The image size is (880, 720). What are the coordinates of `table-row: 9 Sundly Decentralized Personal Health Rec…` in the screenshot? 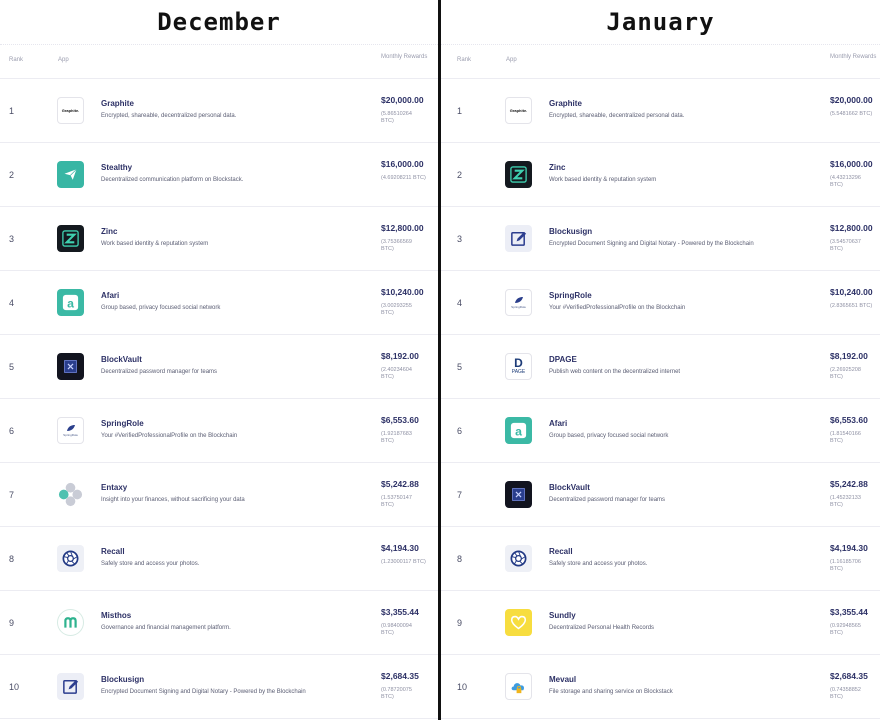 It's located at (660, 623).